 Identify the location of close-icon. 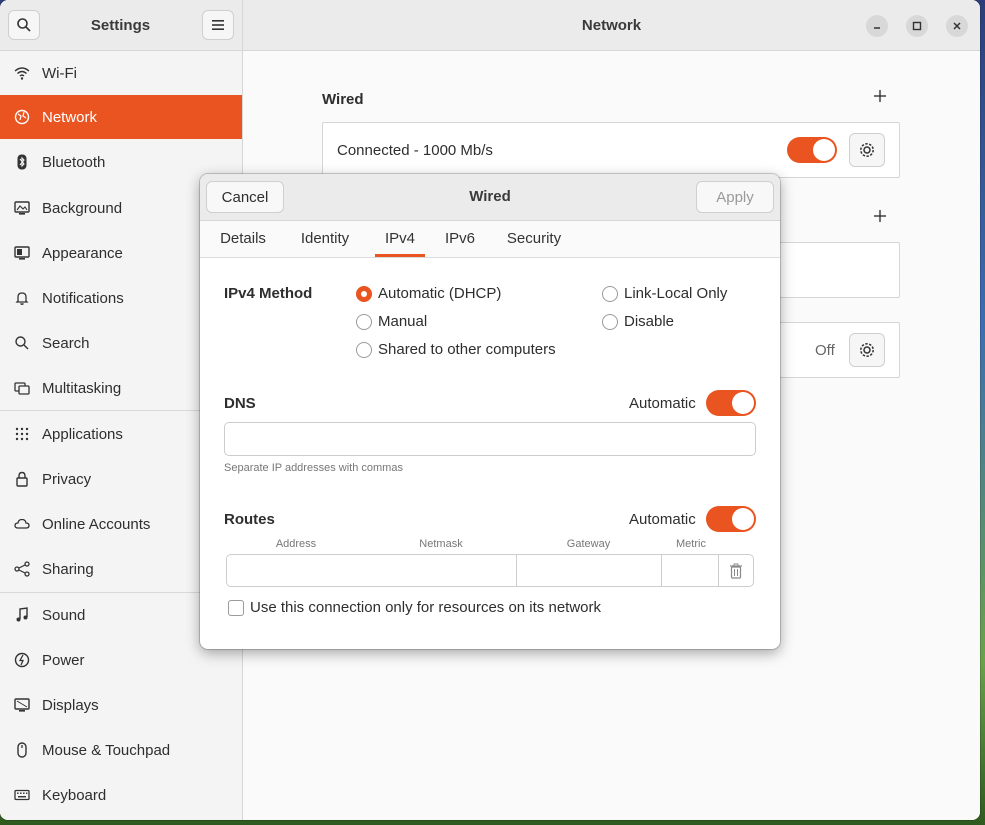
(957, 26).